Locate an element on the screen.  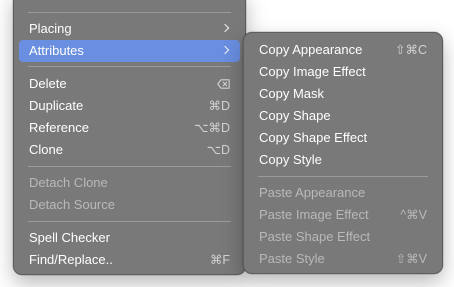
menu-item-paste-shape-effect: Paste Shape Effect is located at coordinates (343, 237).